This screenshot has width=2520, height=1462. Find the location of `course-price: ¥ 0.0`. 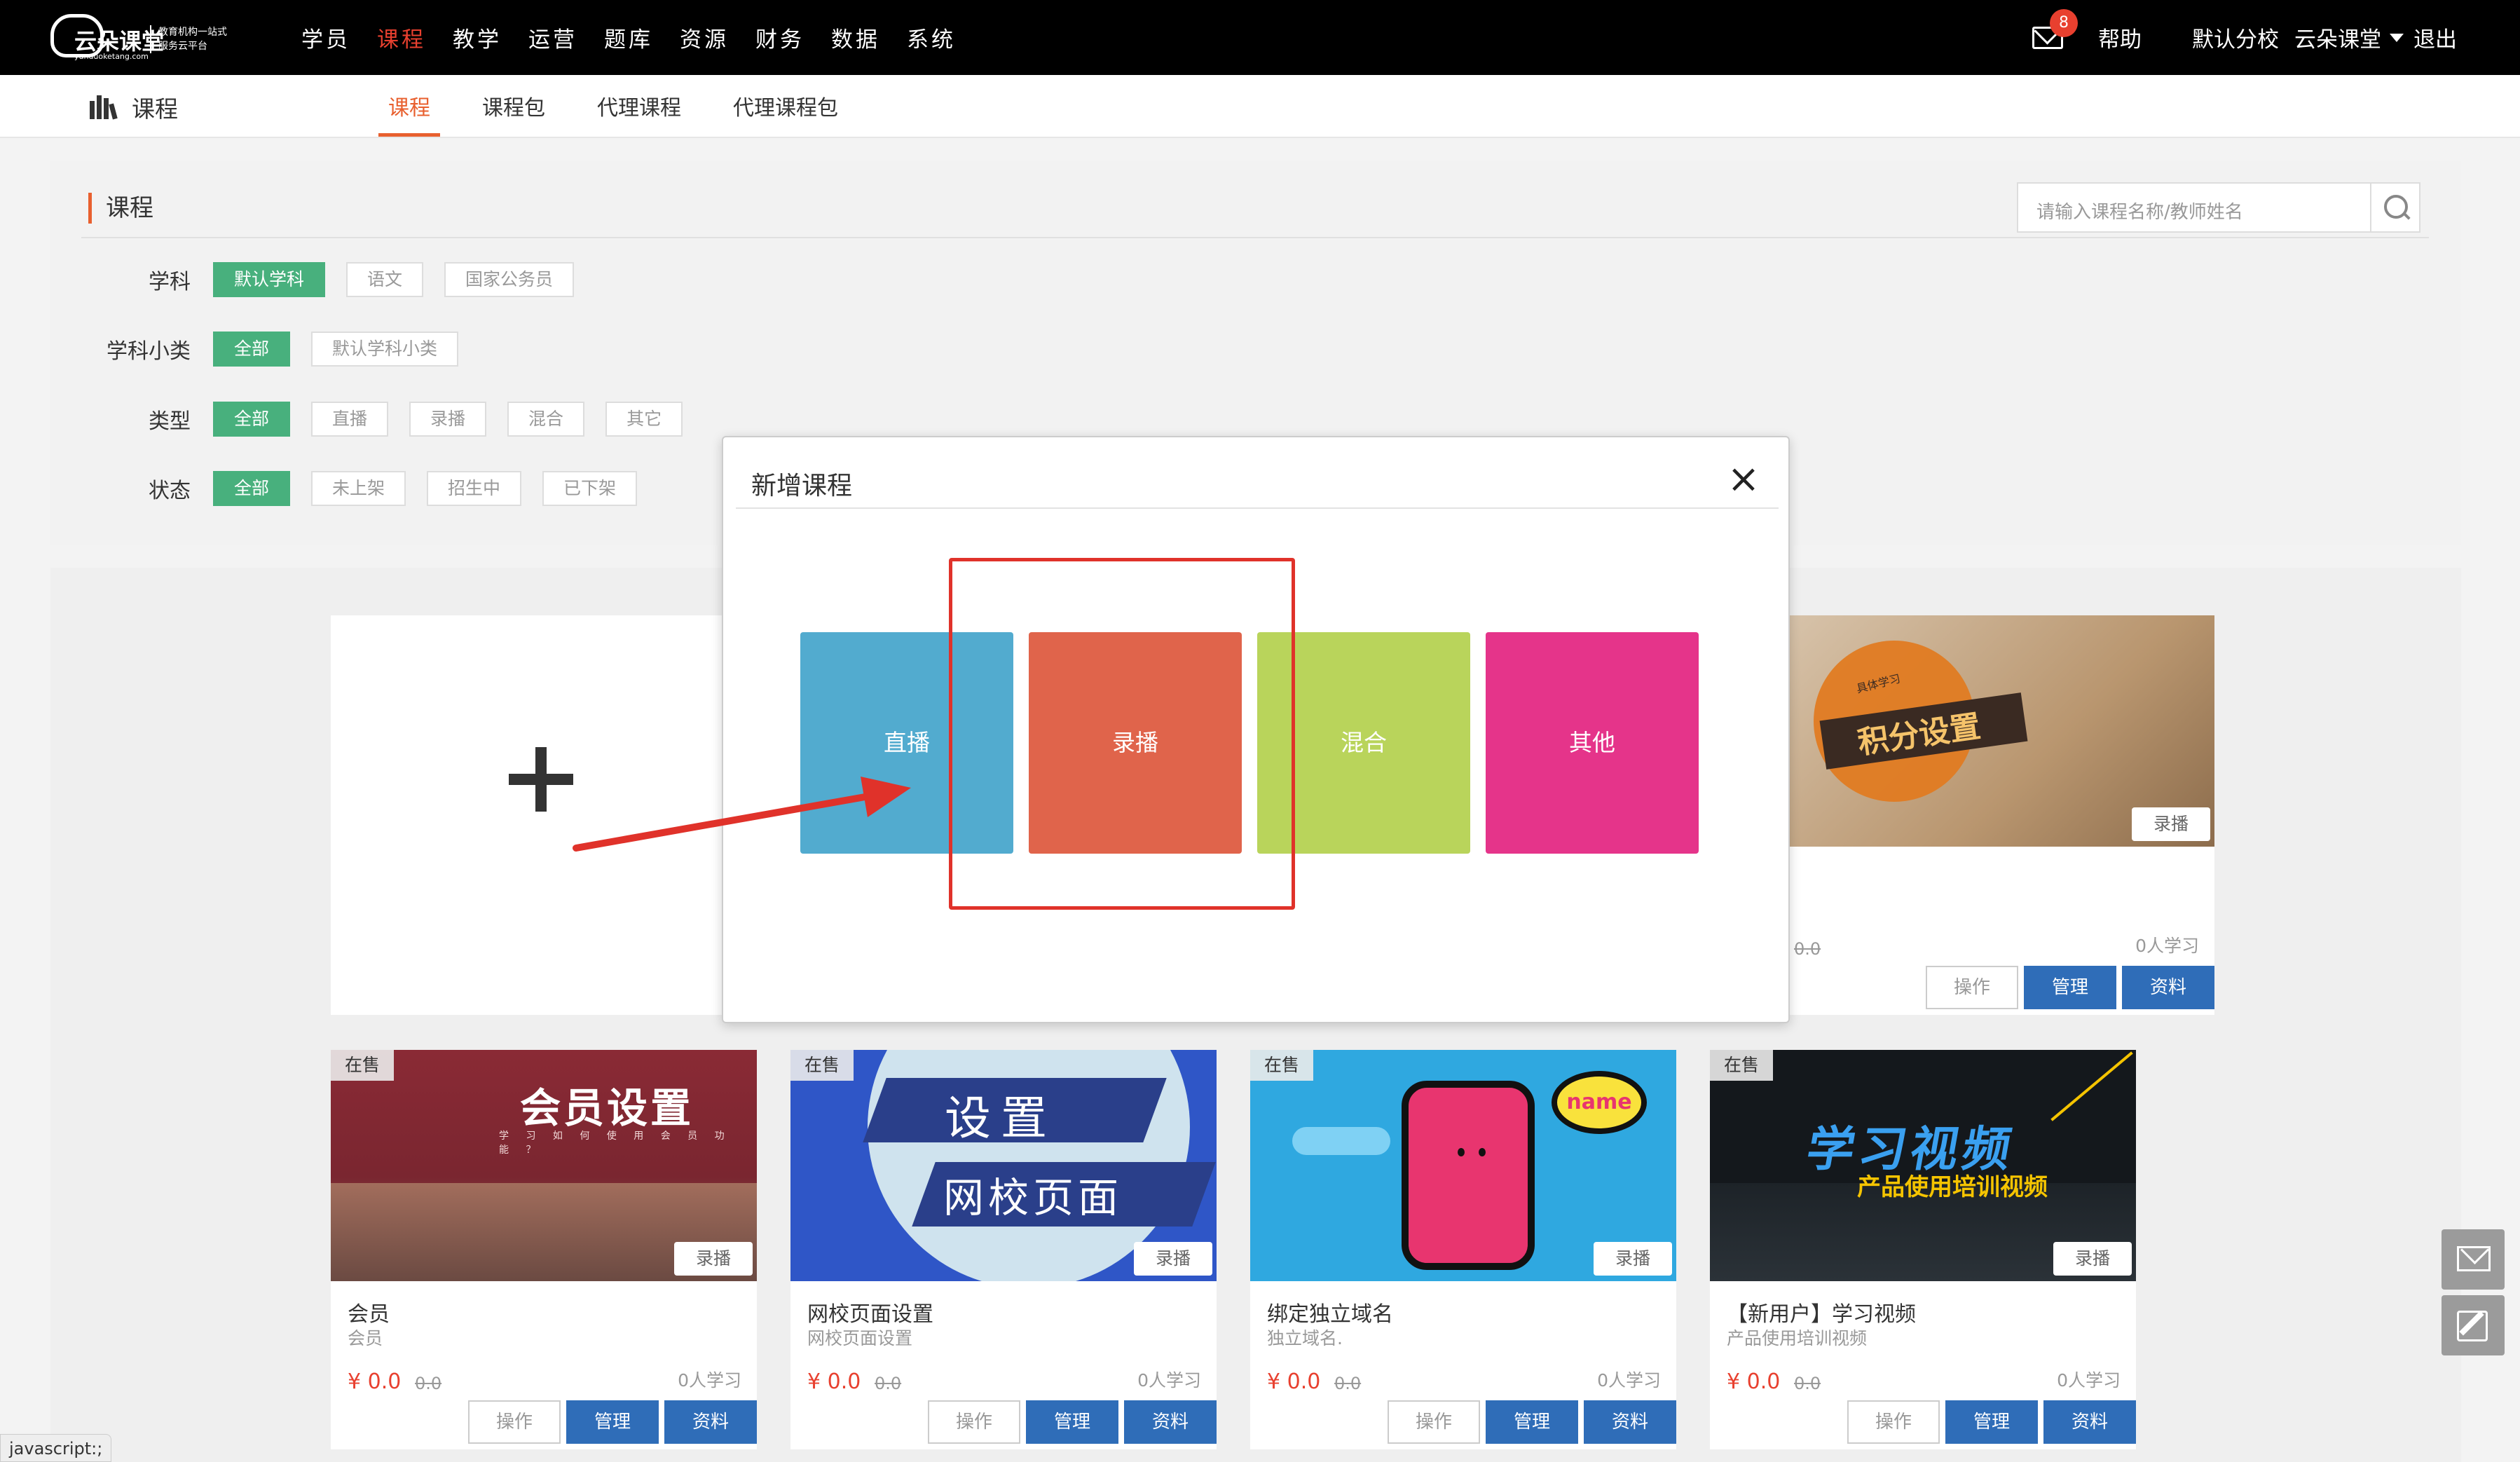

course-price: ¥ 0.0 is located at coordinates (834, 1382).